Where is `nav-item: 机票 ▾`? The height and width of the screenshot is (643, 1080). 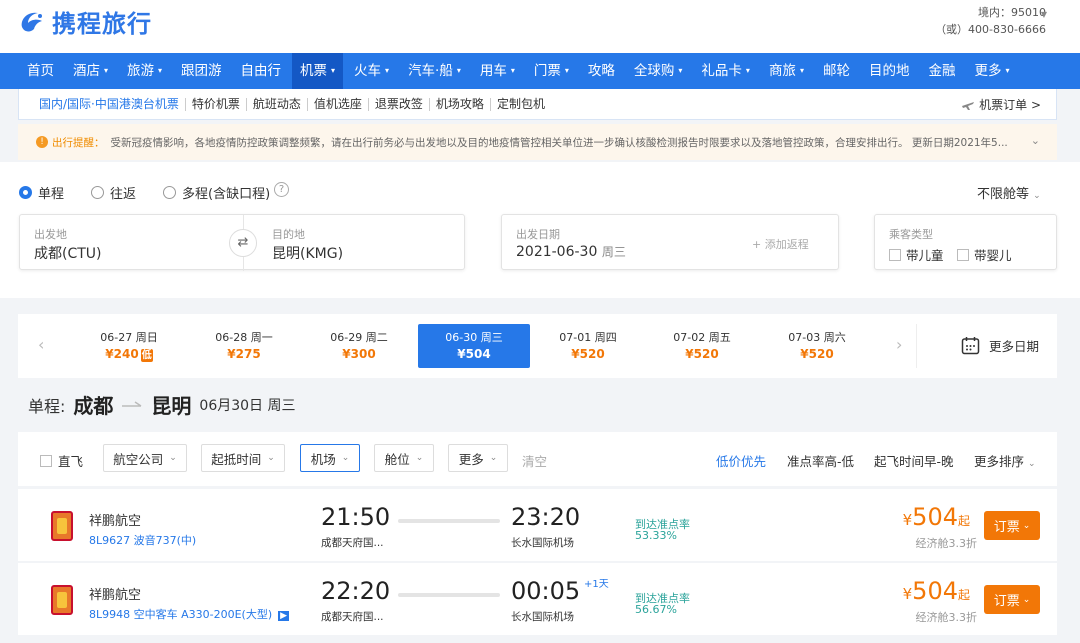
nav-item: 机票 ▾ is located at coordinates (318, 71).